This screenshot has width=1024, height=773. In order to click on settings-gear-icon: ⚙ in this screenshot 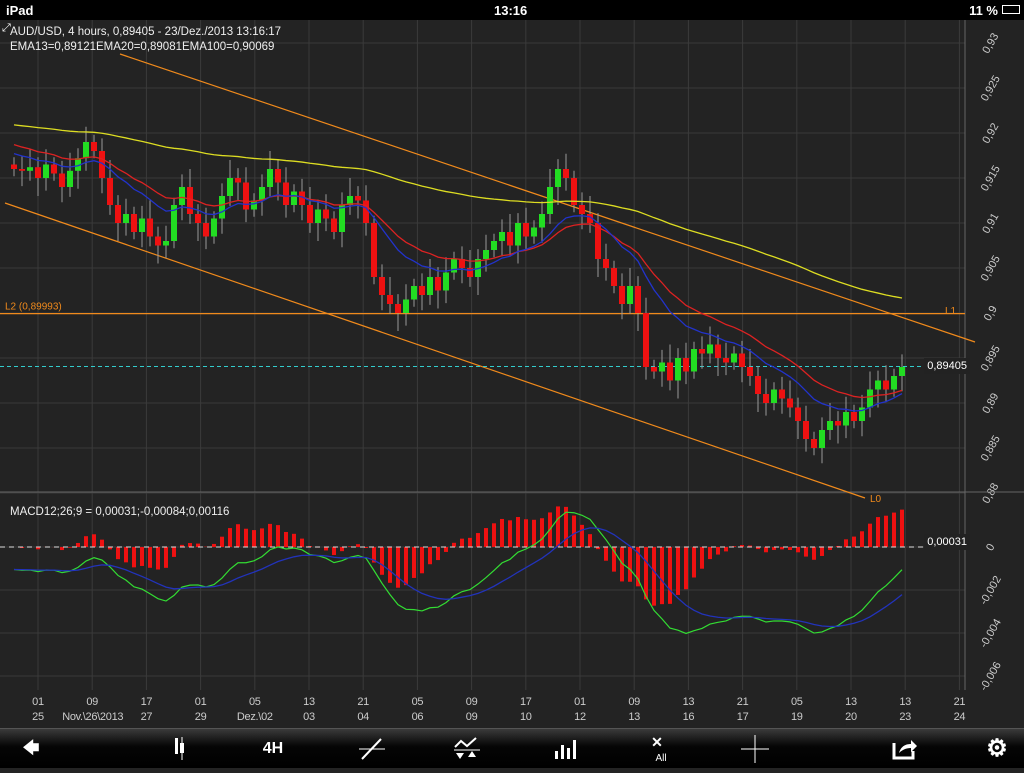, I will do `click(997, 749)`.